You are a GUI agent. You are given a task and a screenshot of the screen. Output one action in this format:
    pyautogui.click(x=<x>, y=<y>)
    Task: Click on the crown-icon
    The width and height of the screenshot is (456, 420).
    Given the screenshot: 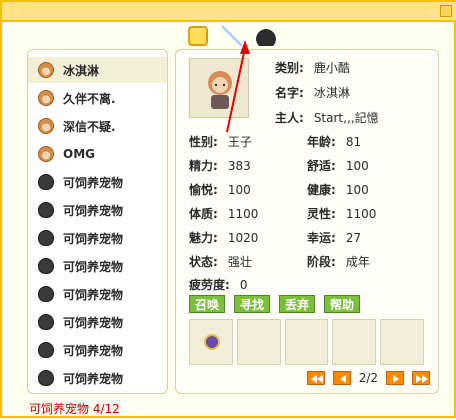 What is the action you would take?
    pyautogui.click(x=198, y=36)
    